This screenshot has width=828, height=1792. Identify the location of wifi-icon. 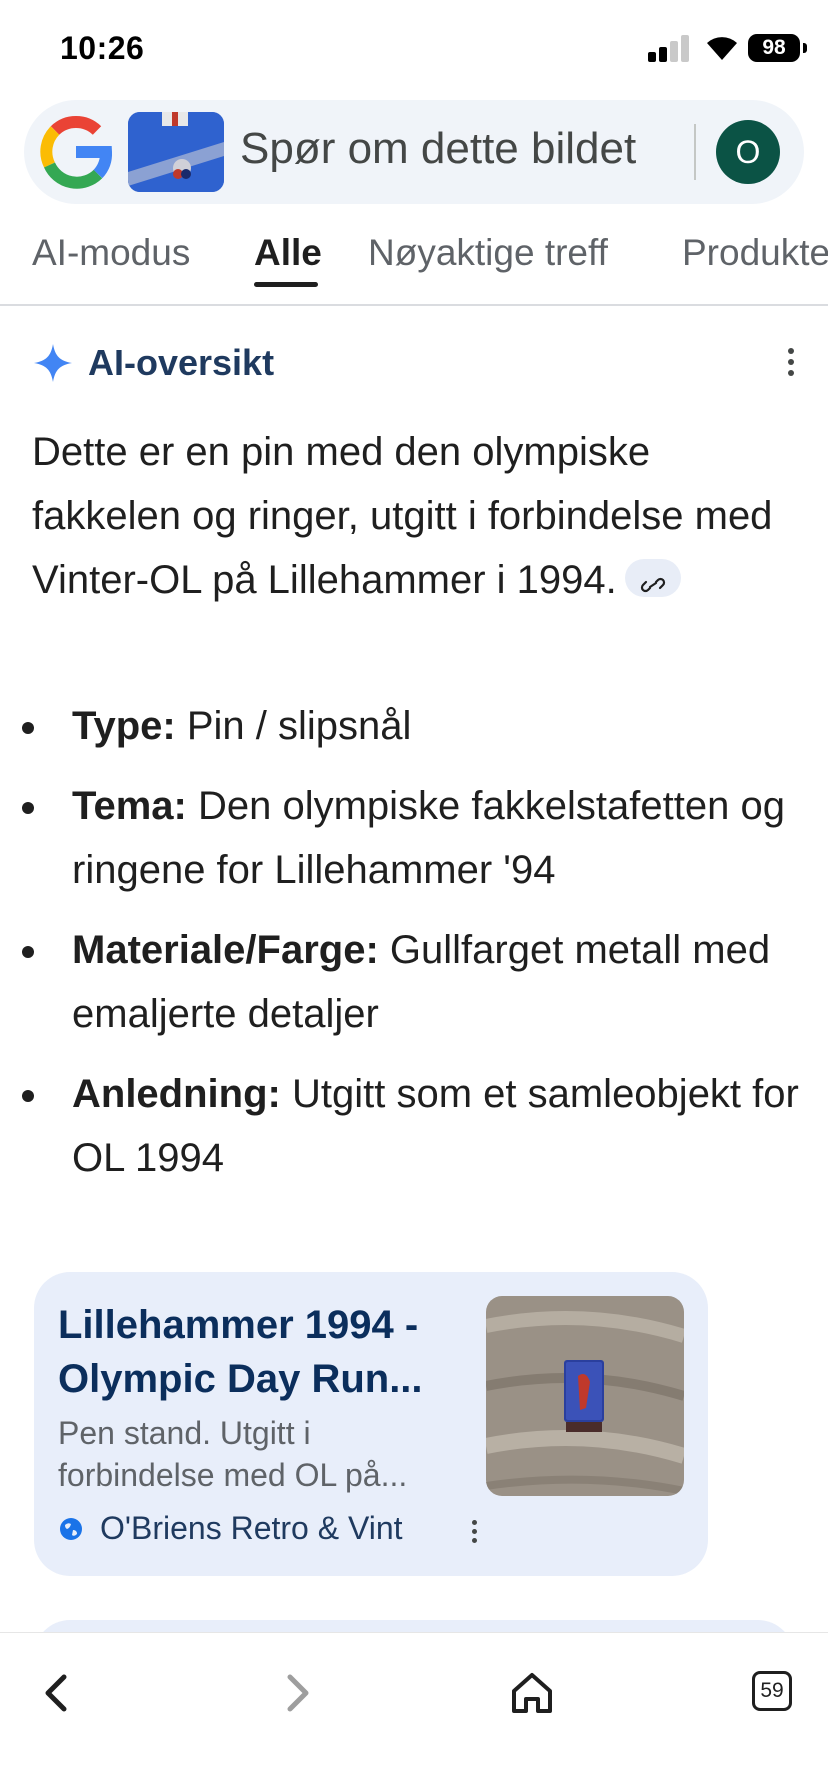
(722, 48).